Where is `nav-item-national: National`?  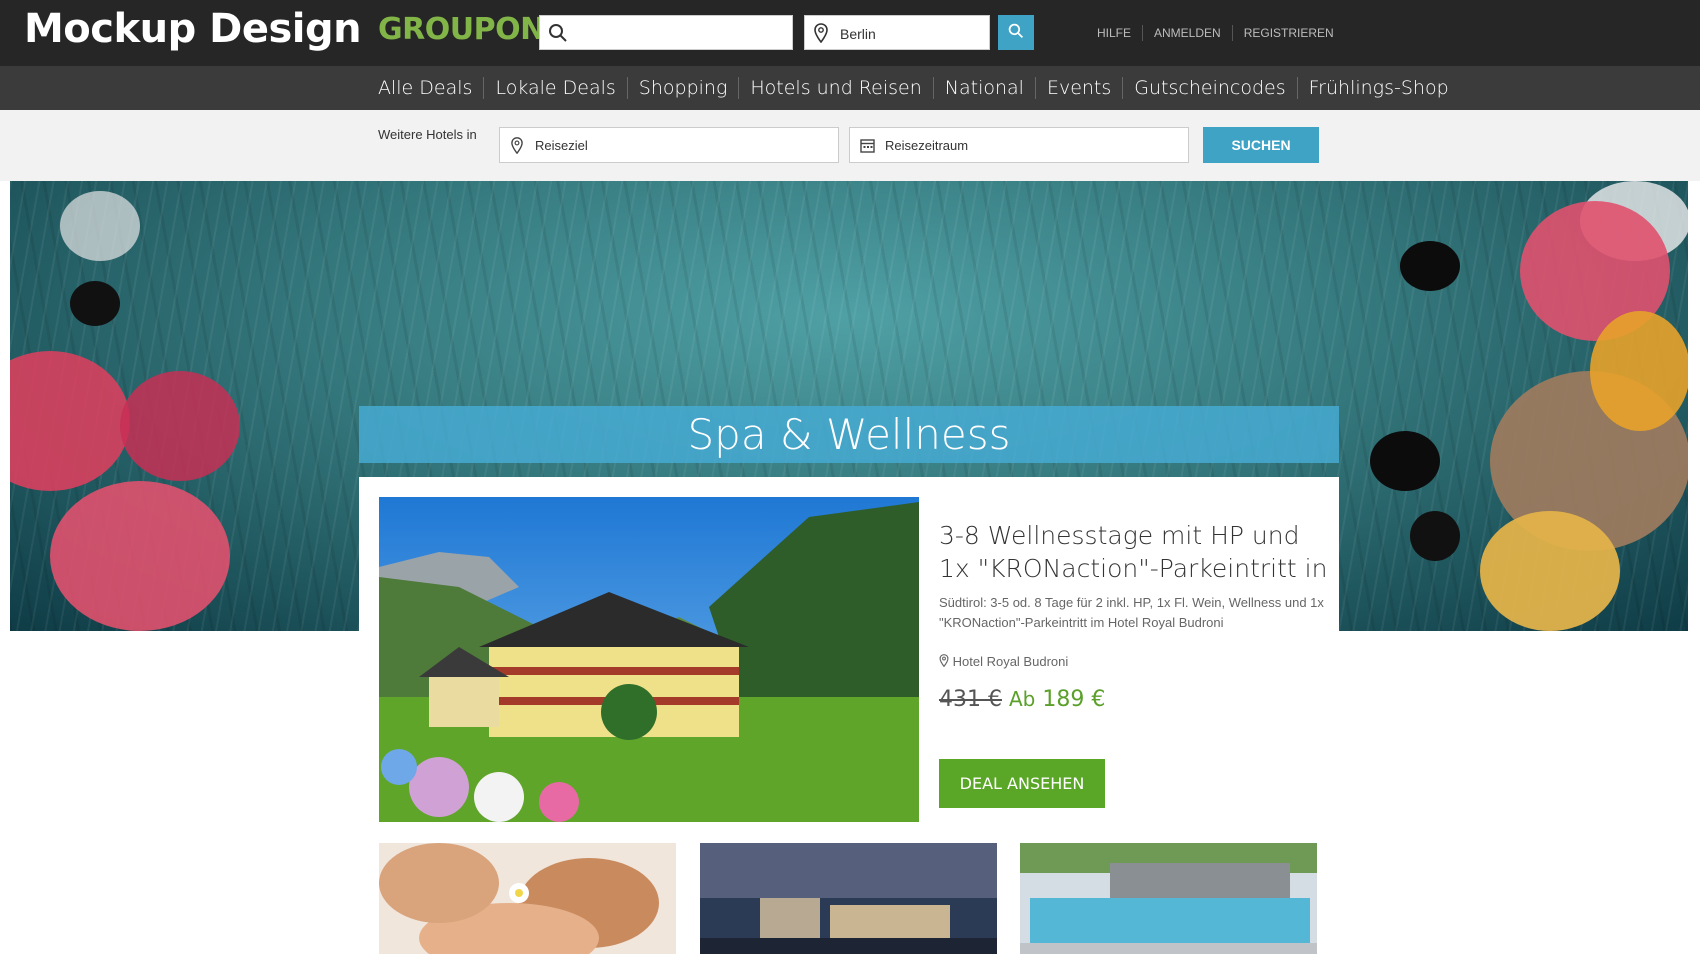 nav-item-national: National is located at coordinates (983, 88).